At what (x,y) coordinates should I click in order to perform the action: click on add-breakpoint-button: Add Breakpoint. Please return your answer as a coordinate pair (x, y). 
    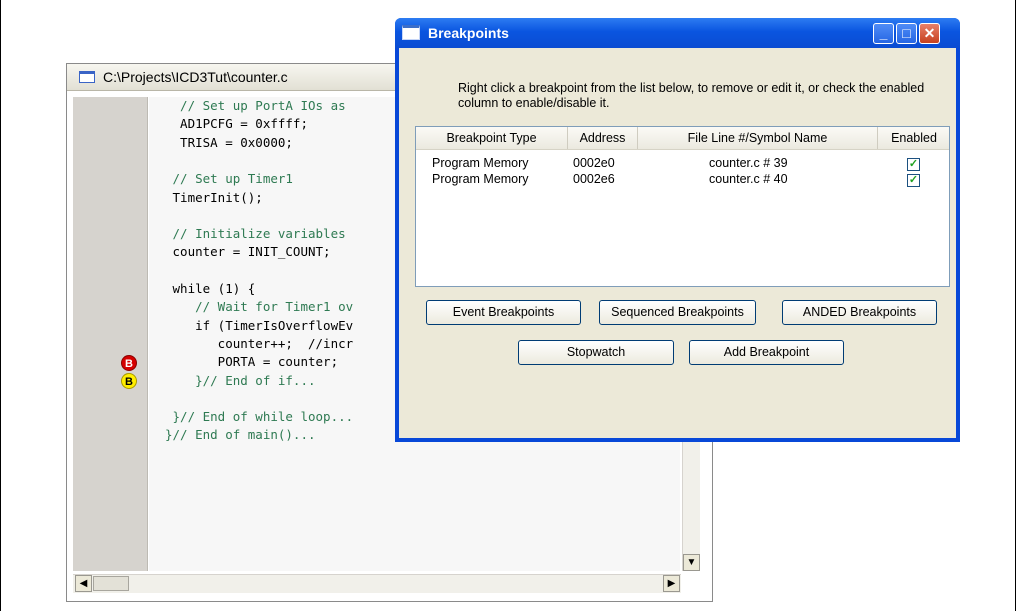
    Looking at the image, I should click on (766, 352).